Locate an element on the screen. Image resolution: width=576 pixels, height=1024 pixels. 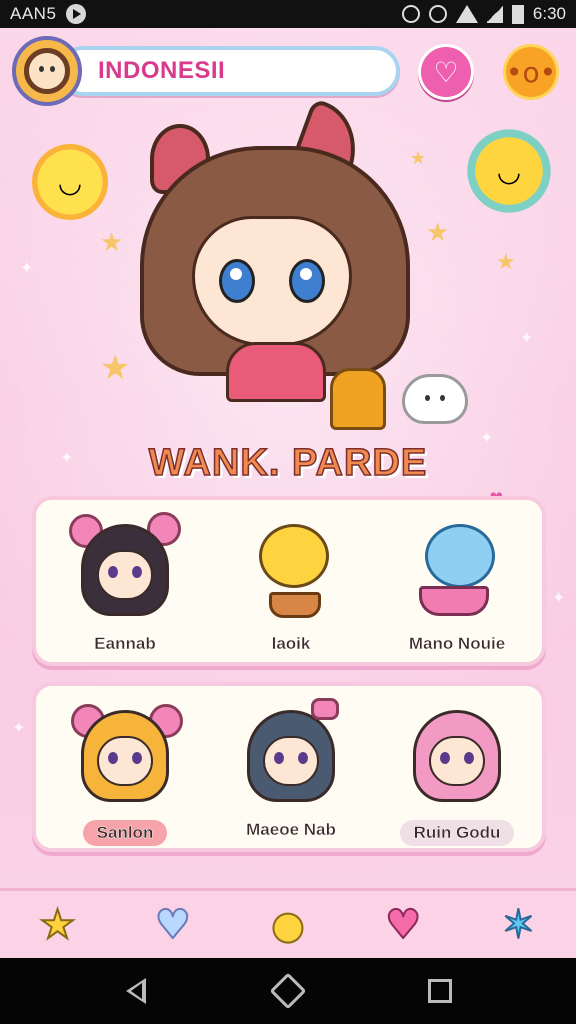
heart-icon: ♡ is located at coordinates (446, 72).